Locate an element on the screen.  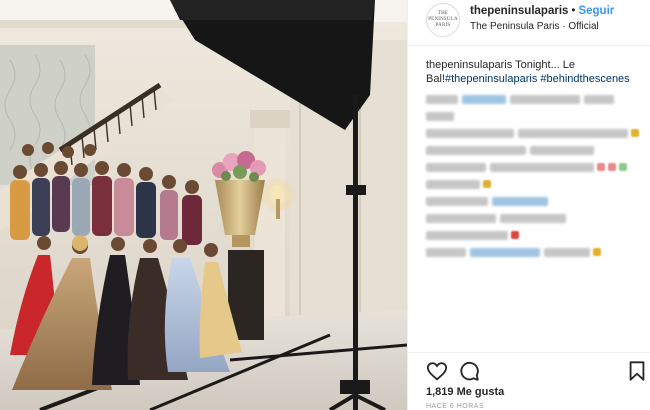
heart-icon is located at coordinates (437, 371).